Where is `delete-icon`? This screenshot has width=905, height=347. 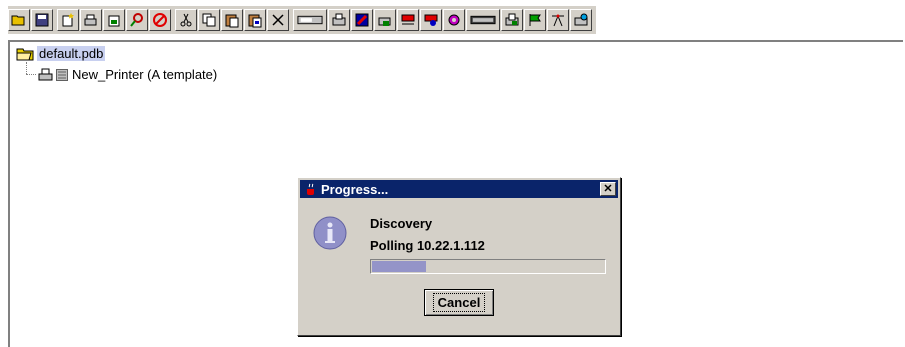 delete-icon is located at coordinates (278, 20).